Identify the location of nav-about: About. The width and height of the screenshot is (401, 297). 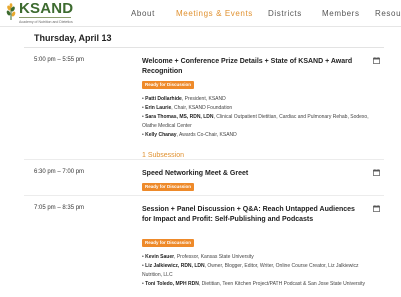
(143, 14).